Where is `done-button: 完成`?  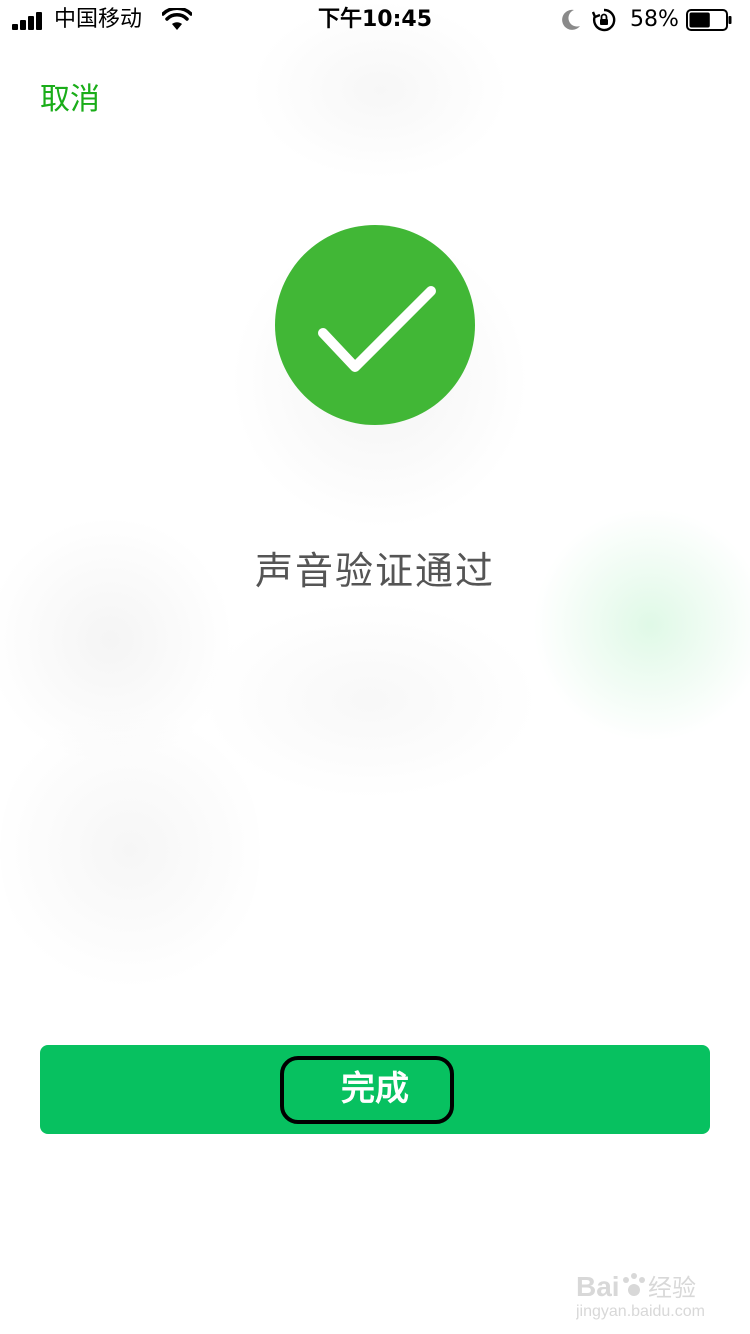
done-button: 完成 is located at coordinates (375, 1089).